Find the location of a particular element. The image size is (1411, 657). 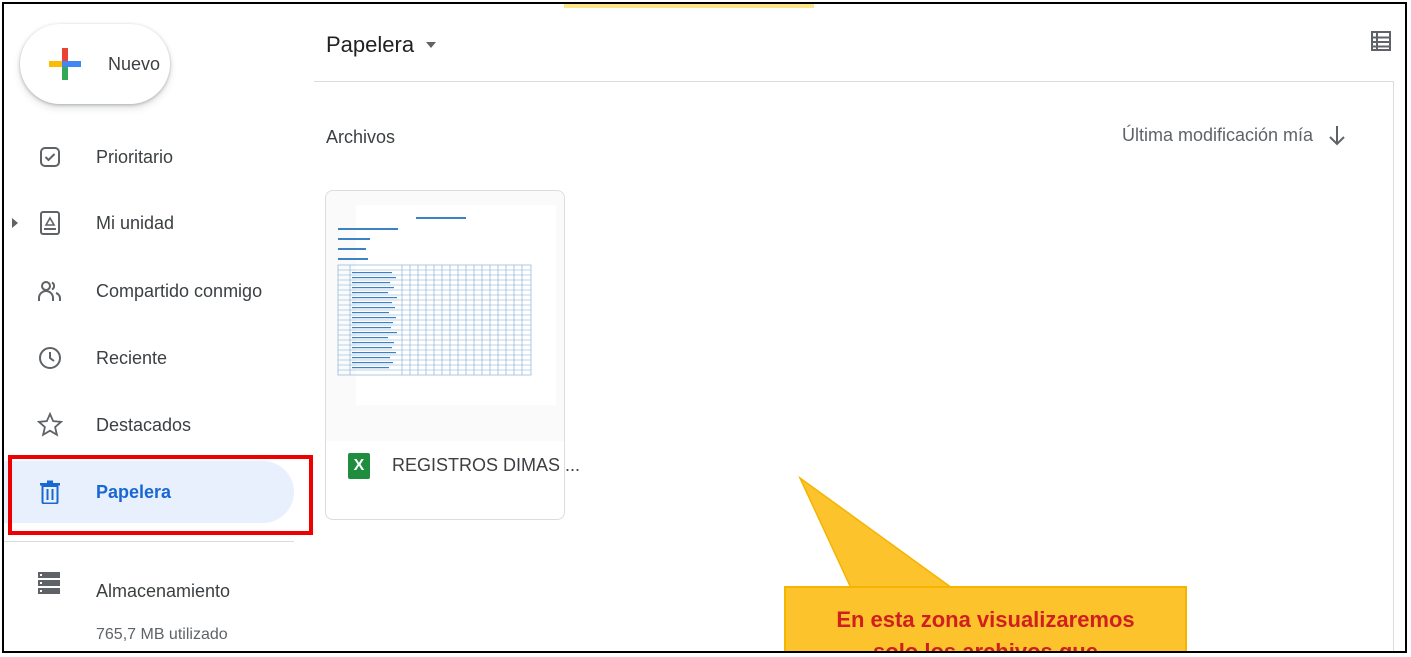

sidebar-item-label: Compartido conmigo is located at coordinates (179, 290).